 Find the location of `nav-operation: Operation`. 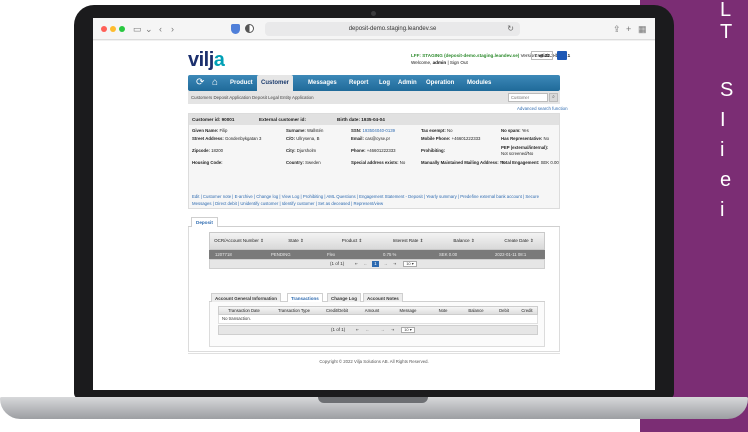

nav-operation: Operation is located at coordinates (440, 83).